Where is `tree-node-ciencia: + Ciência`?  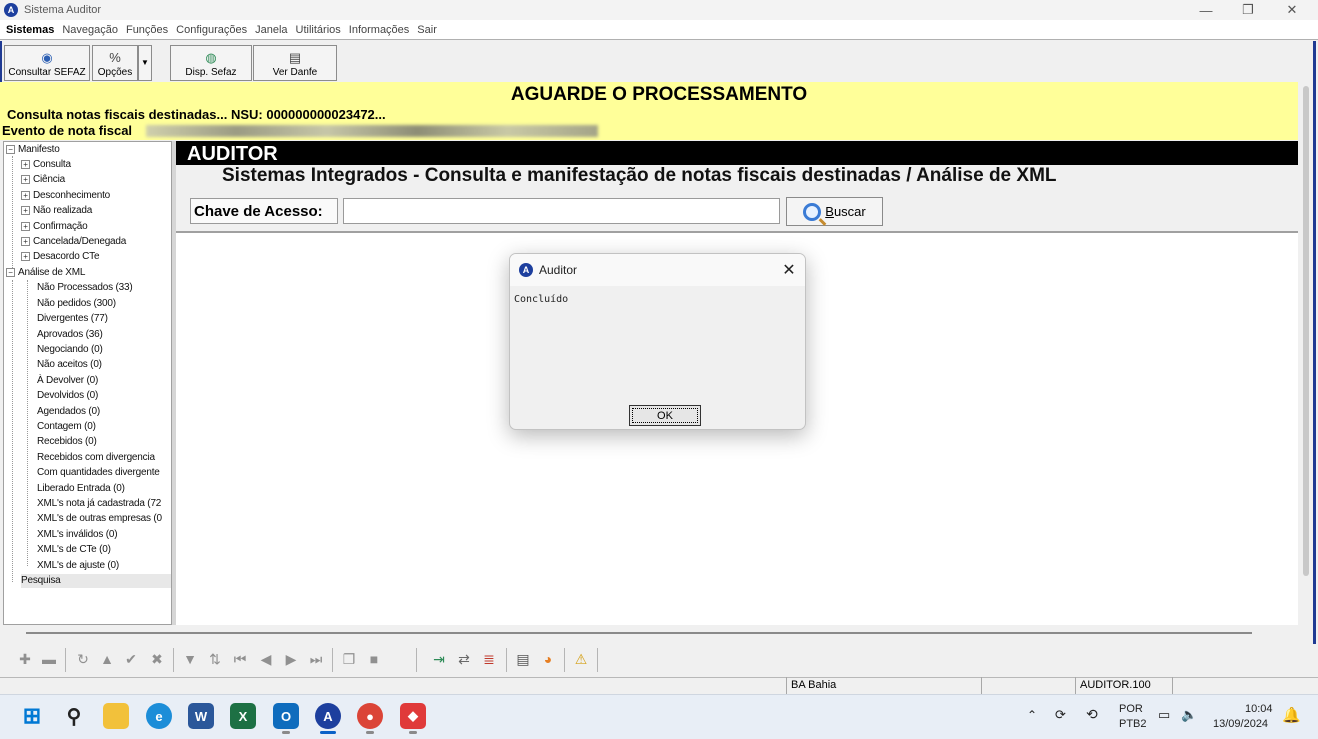 tree-node-ciencia: + Ciência is located at coordinates (43, 180).